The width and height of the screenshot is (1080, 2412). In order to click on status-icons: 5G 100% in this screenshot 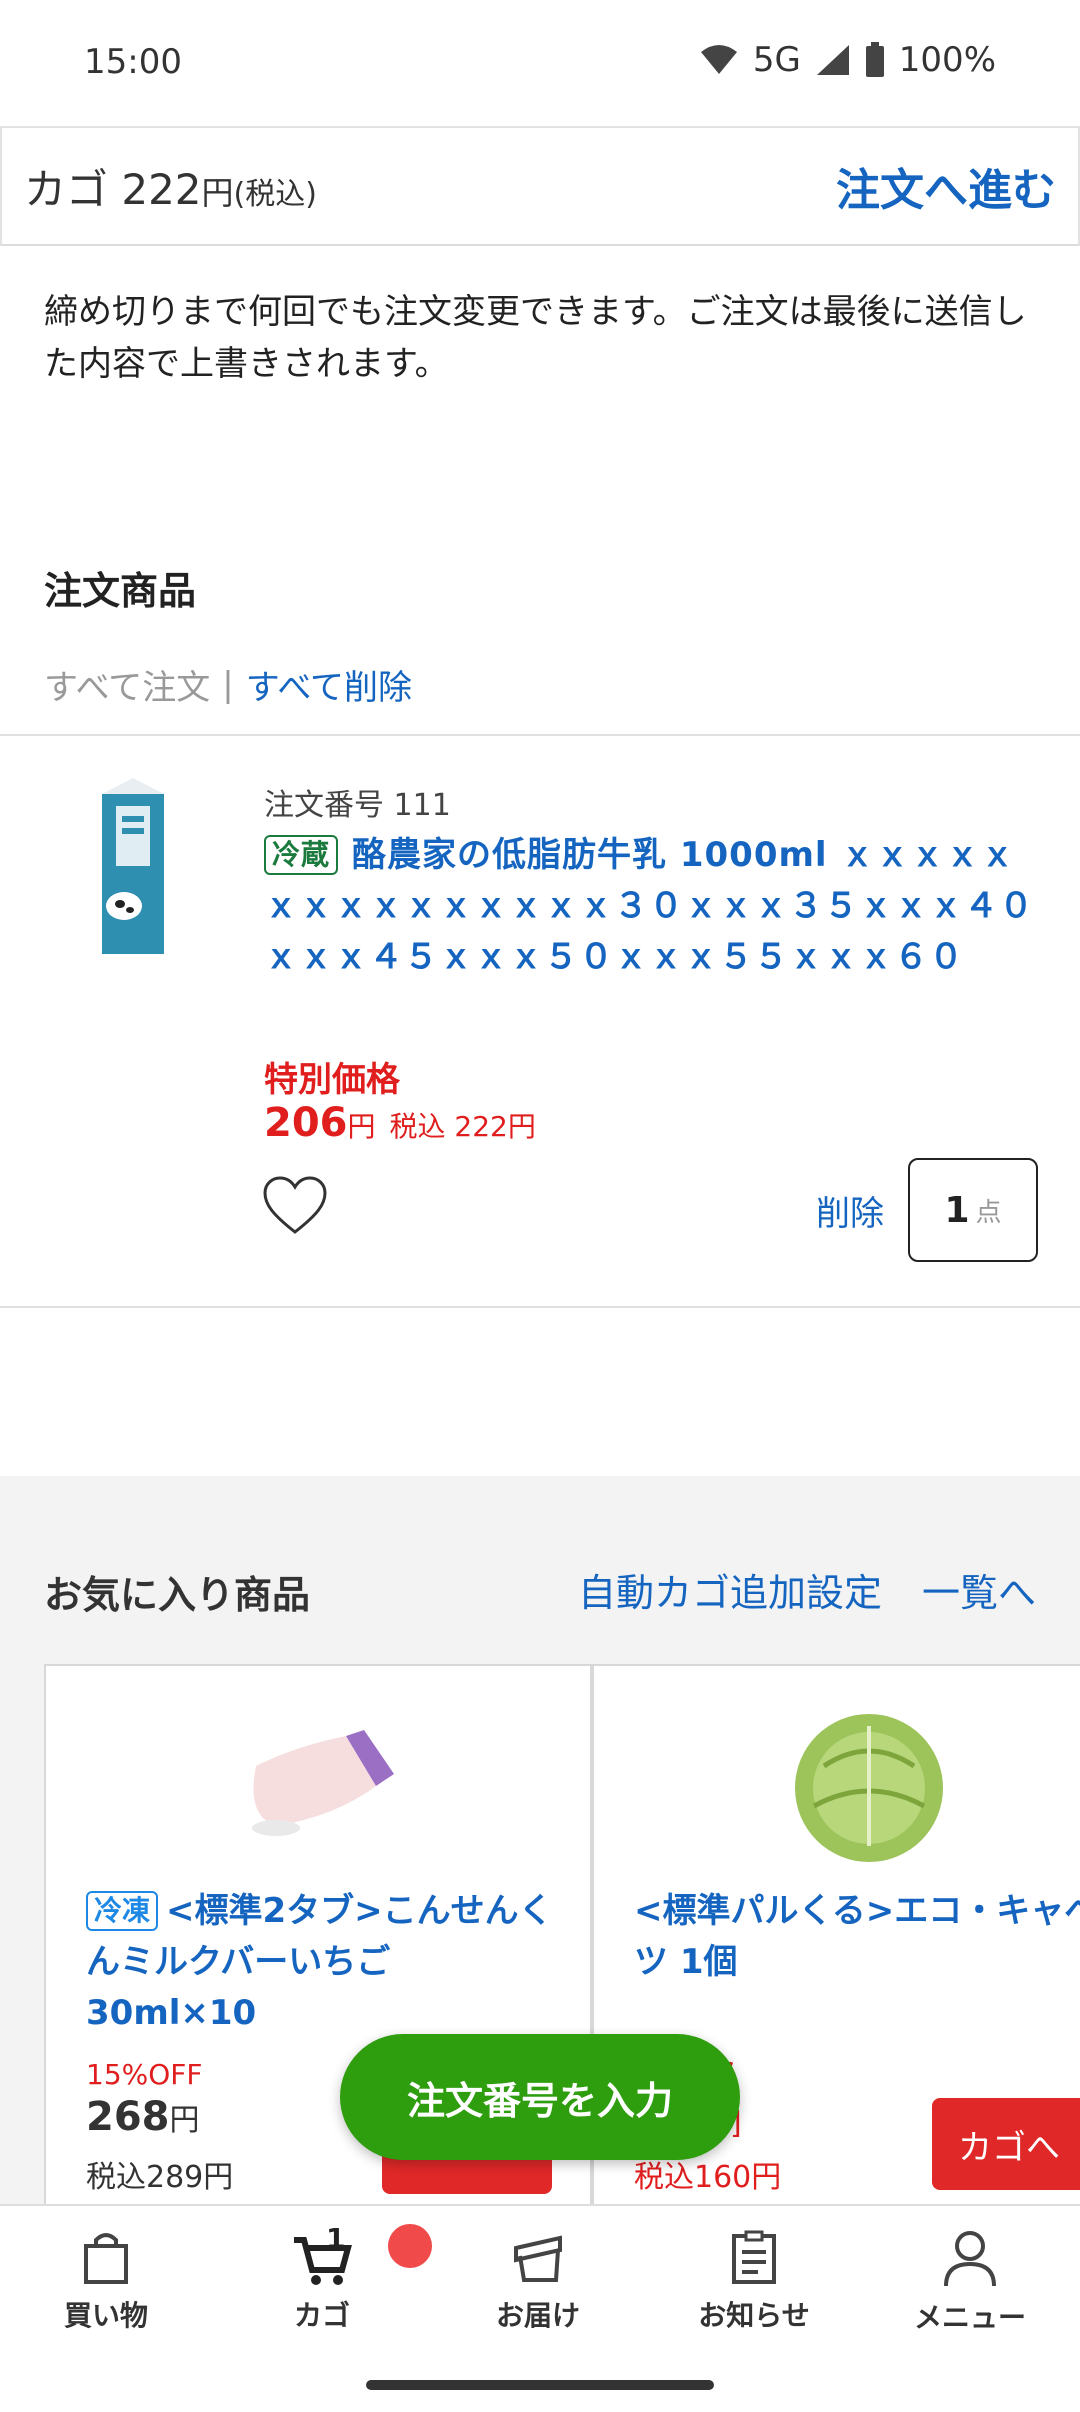, I will do `click(847, 60)`.